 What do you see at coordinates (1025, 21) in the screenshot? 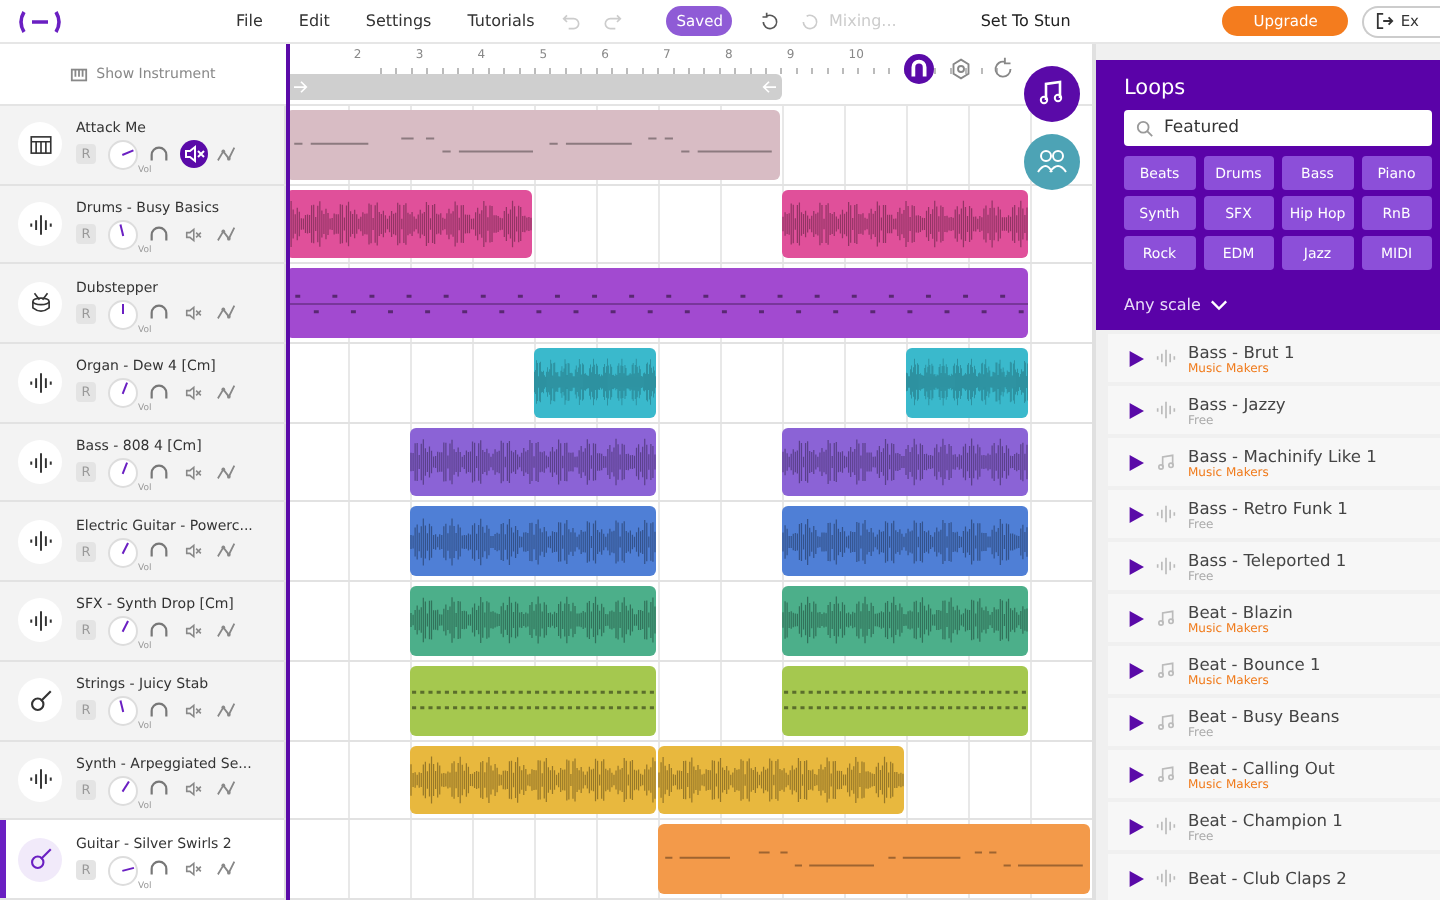
I see `project-title: Set To Stun` at bounding box center [1025, 21].